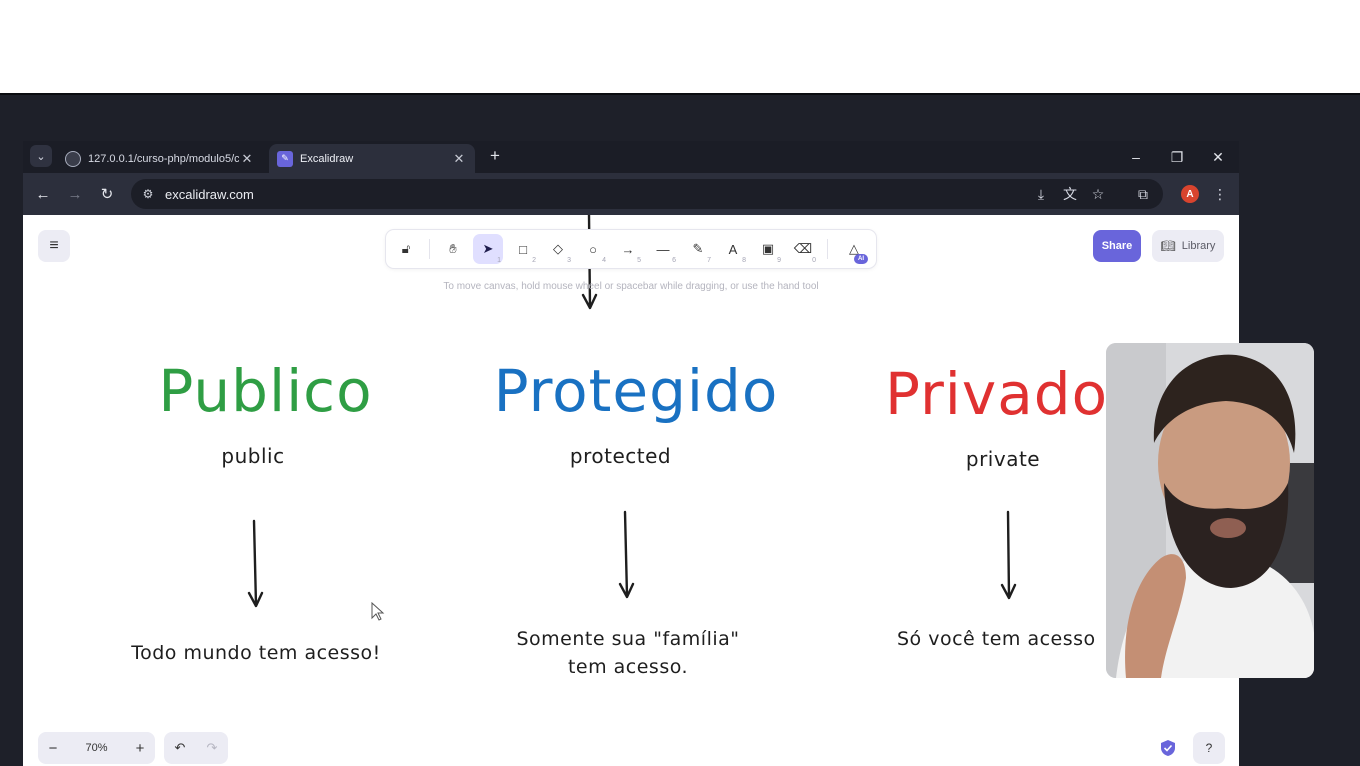  Describe the element at coordinates (140, 748) in the screenshot. I see `zoom-in-button: +` at that location.